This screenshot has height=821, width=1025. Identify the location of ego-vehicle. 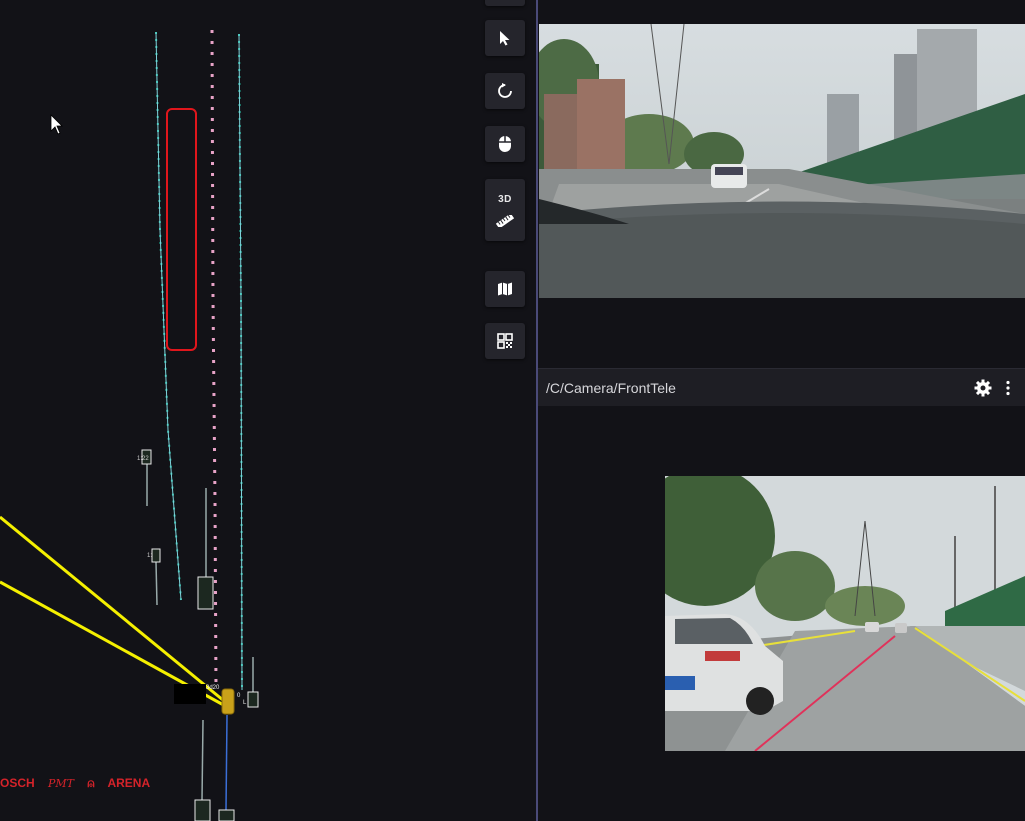
(228, 701).